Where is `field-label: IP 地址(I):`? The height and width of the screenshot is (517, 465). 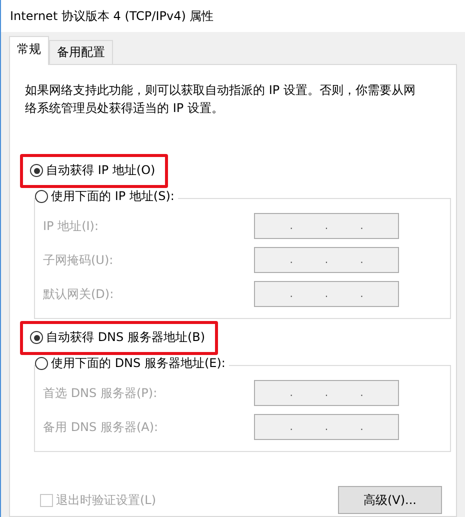 field-label: IP 地址(I): is located at coordinates (71, 226).